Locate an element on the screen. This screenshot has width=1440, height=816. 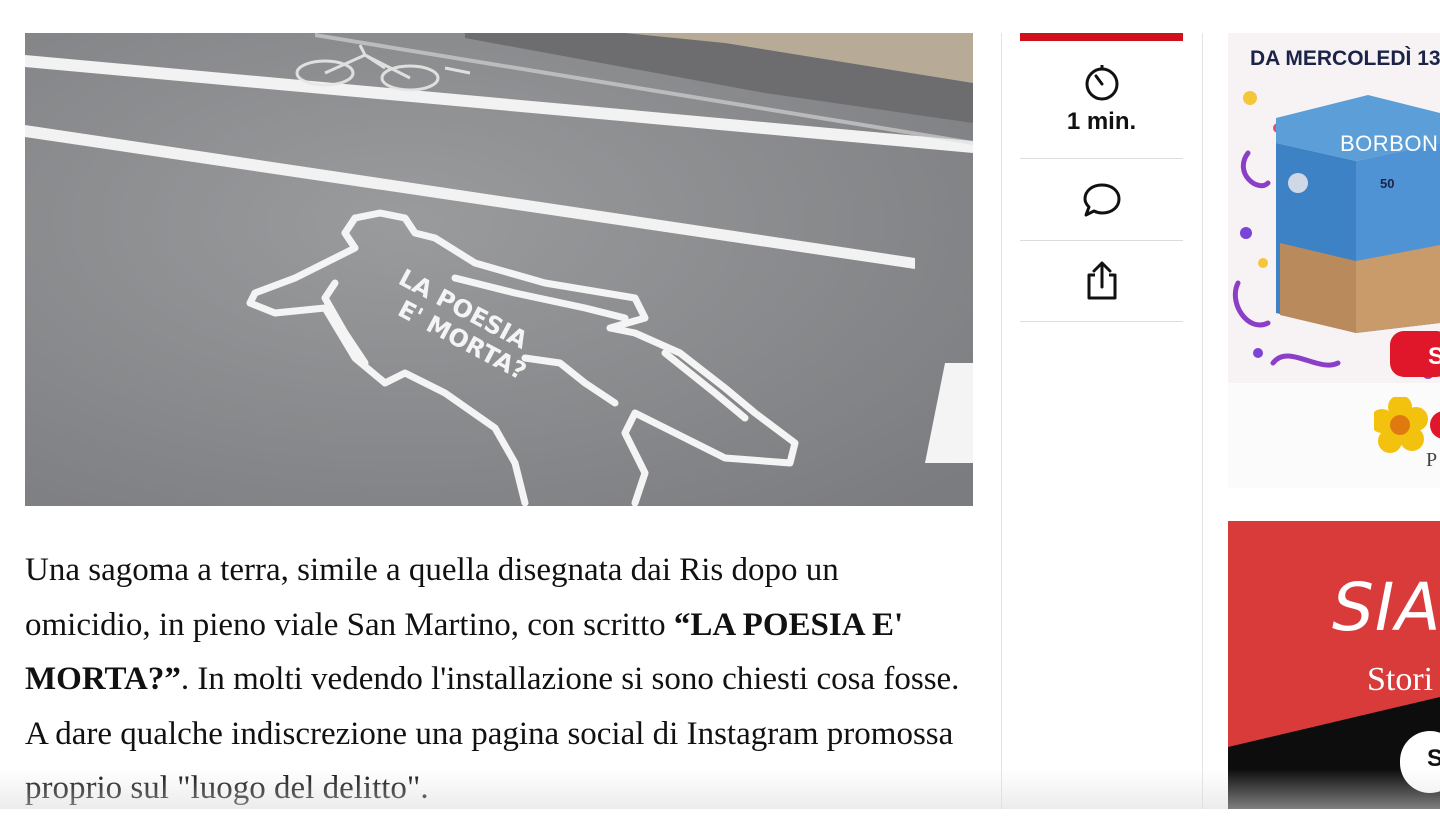
comments-button is located at coordinates (1101, 200).